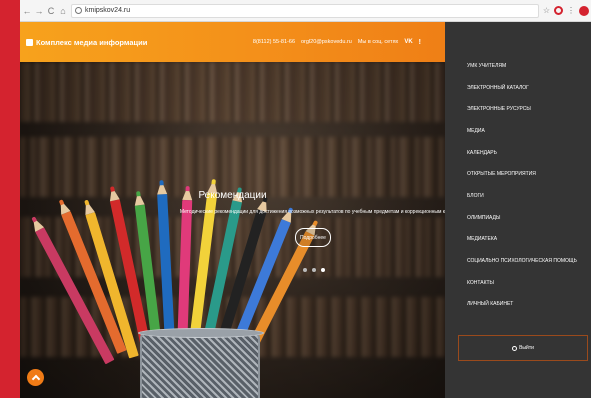 Image resolution: width=591 pixels, height=398 pixels. Describe the element at coordinates (10, 199) in the screenshot. I see `left-red-strip` at that location.